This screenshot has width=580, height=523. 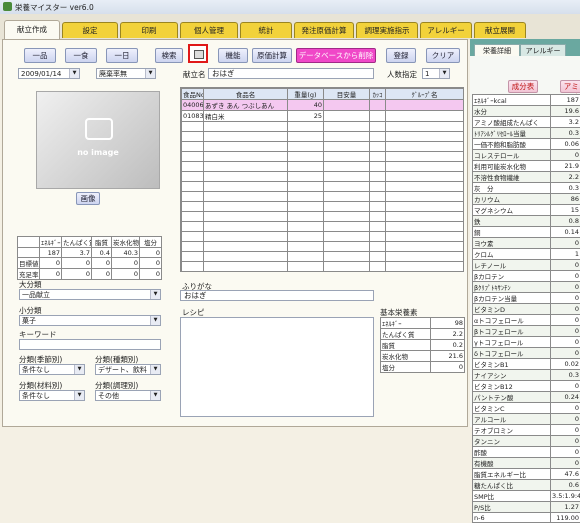 What do you see at coordinates (512, 485) in the screenshot?
I see `nutrient-name: 糖たんぱく比` at bounding box center [512, 485].